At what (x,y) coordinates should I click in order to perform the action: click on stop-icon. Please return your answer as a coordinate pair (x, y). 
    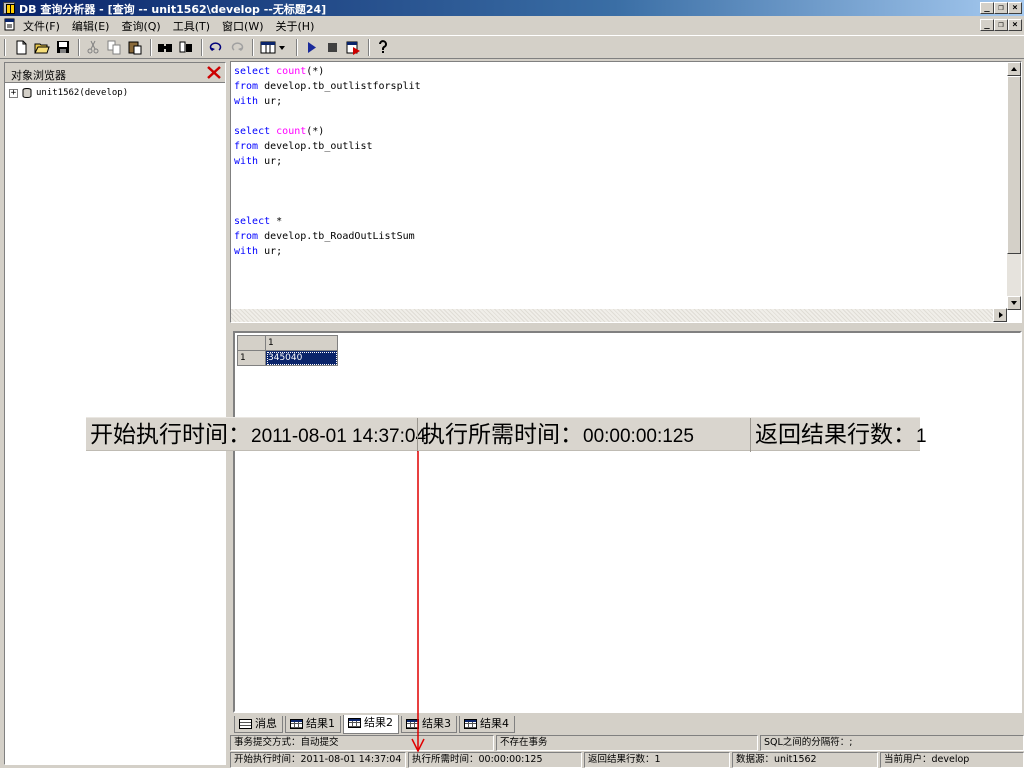
    Looking at the image, I should click on (332, 47).